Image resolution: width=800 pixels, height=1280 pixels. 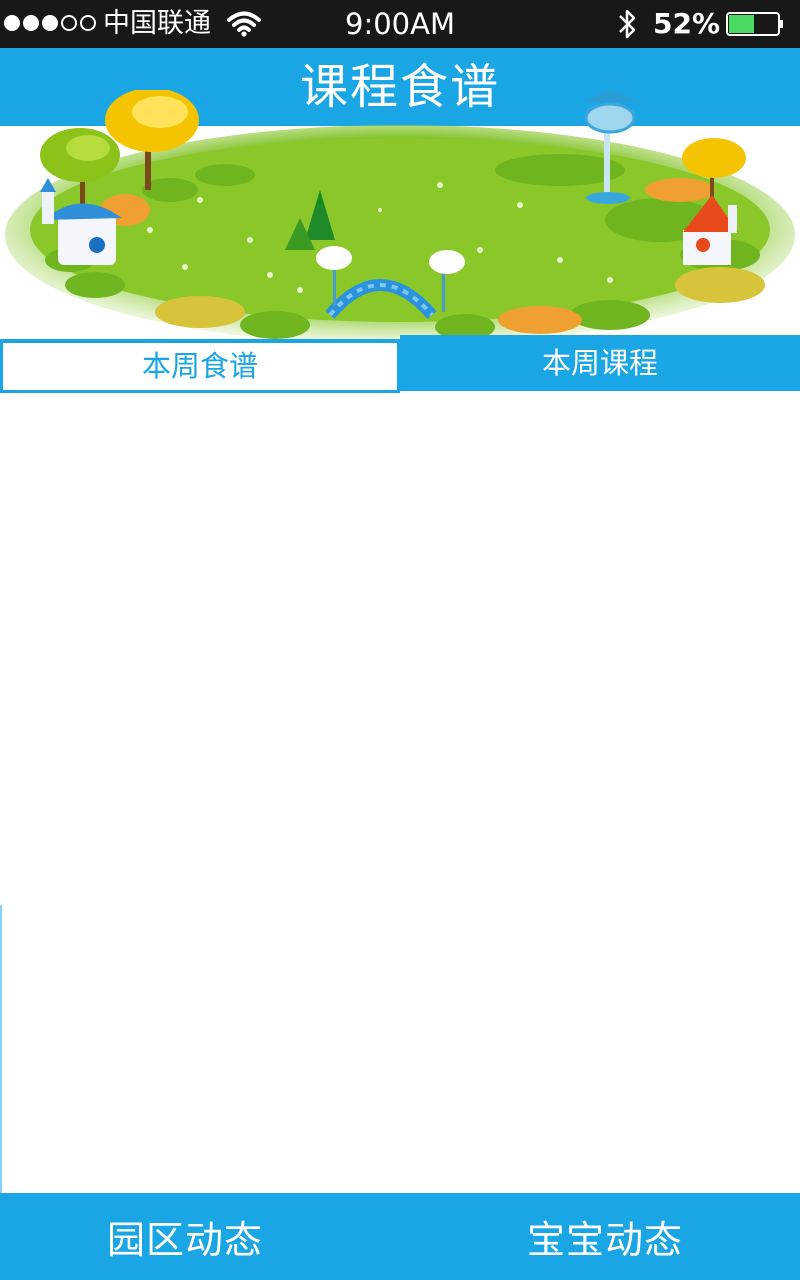 What do you see at coordinates (1, 1049) in the screenshot?
I see `content-scroll-edge` at bounding box center [1, 1049].